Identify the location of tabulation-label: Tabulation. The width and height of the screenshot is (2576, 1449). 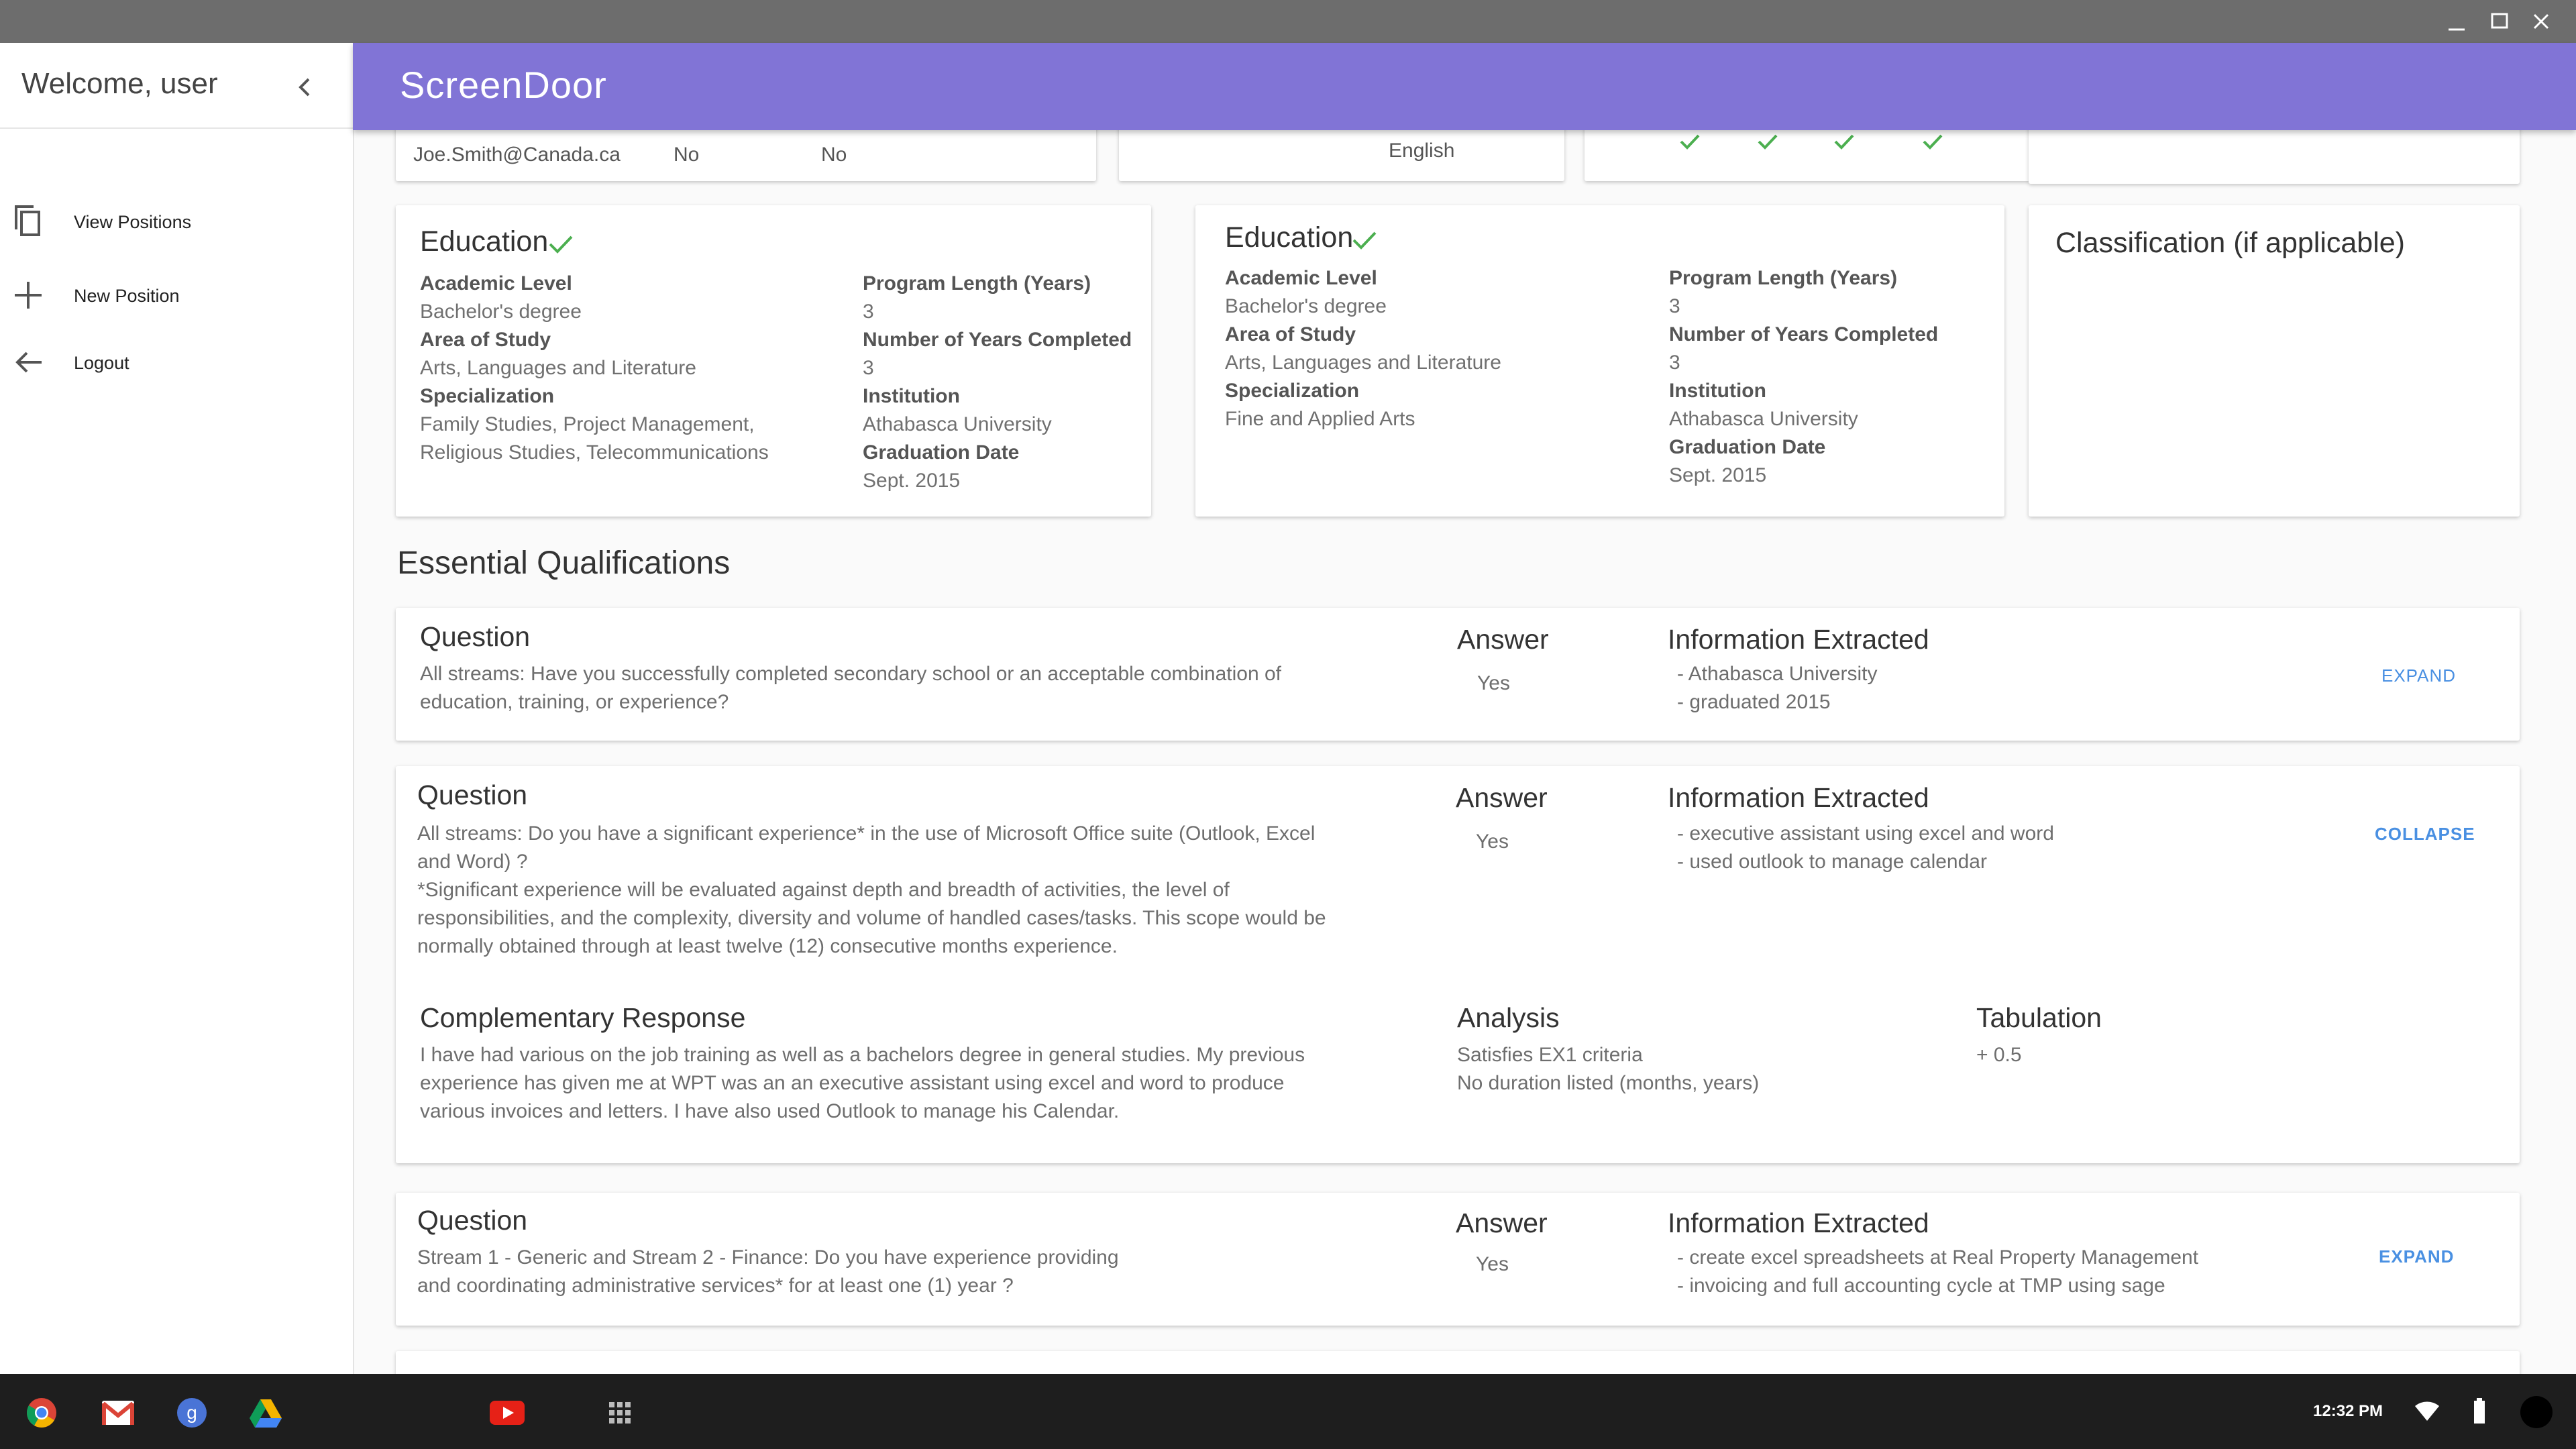
(2039, 1017).